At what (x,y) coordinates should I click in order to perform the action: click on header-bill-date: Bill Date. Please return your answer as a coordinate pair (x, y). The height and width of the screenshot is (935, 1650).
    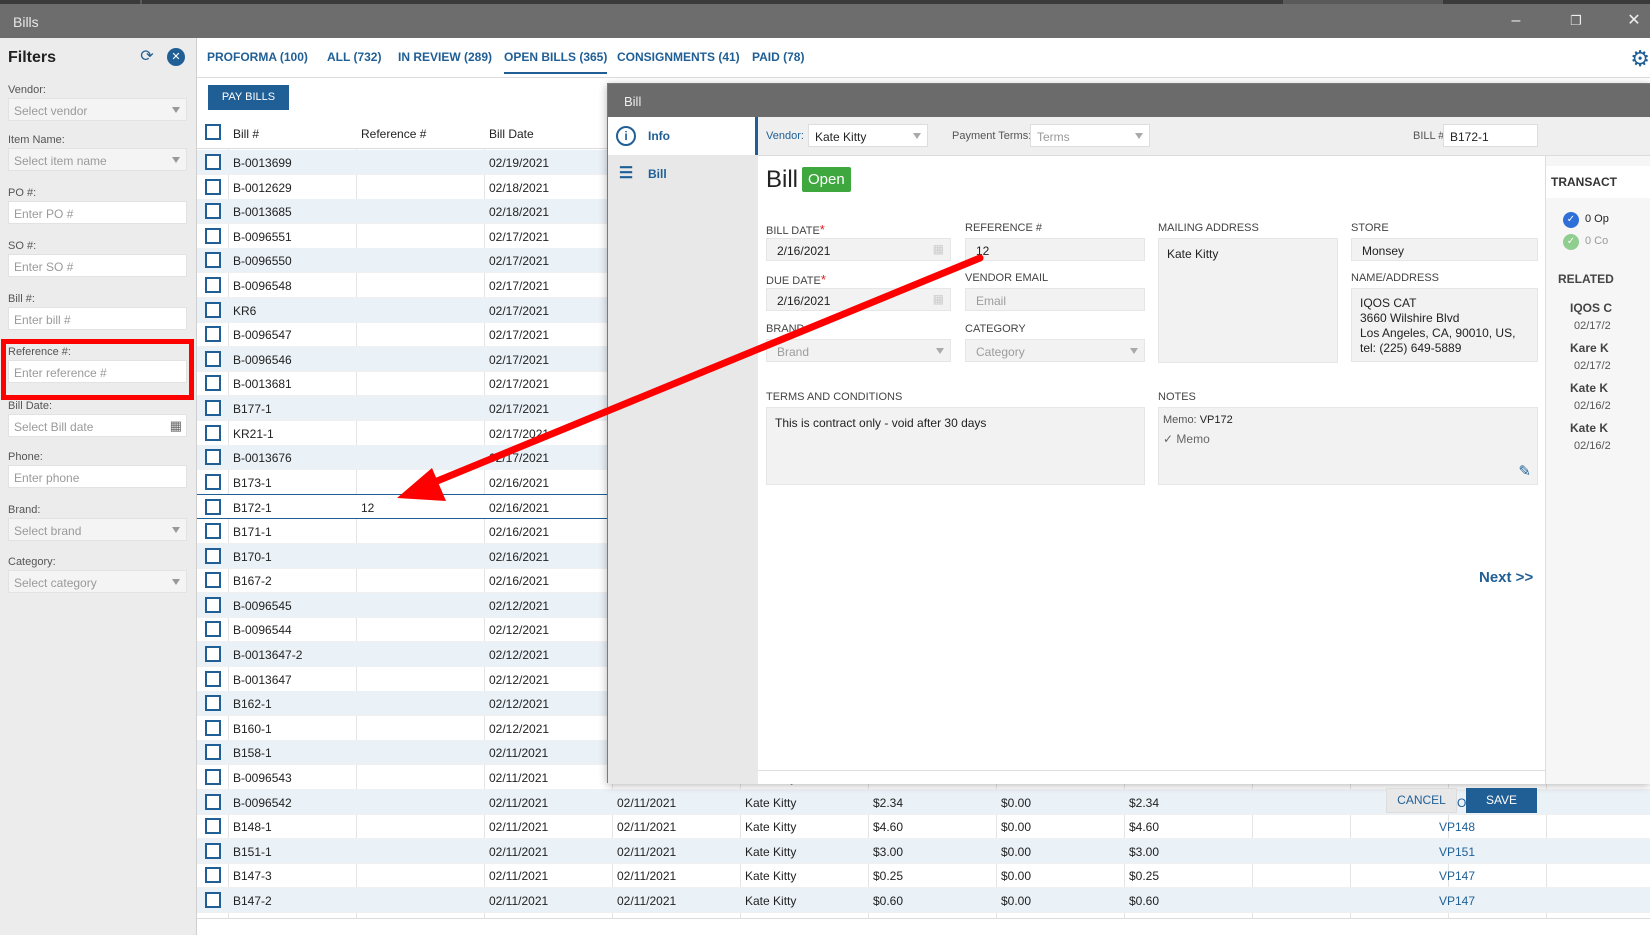
    Looking at the image, I should click on (511, 134).